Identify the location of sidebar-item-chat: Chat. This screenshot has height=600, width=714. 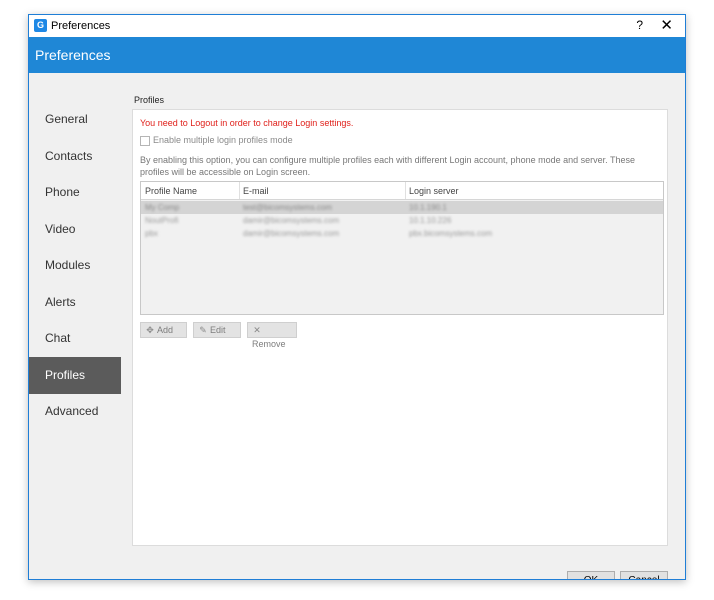
(75, 338).